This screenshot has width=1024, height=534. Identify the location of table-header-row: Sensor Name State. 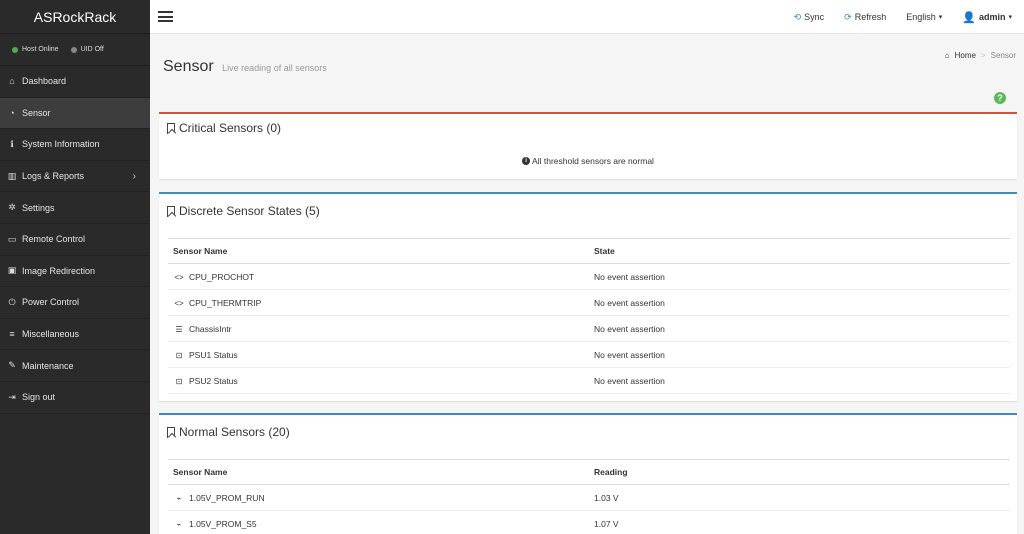
(589, 251).